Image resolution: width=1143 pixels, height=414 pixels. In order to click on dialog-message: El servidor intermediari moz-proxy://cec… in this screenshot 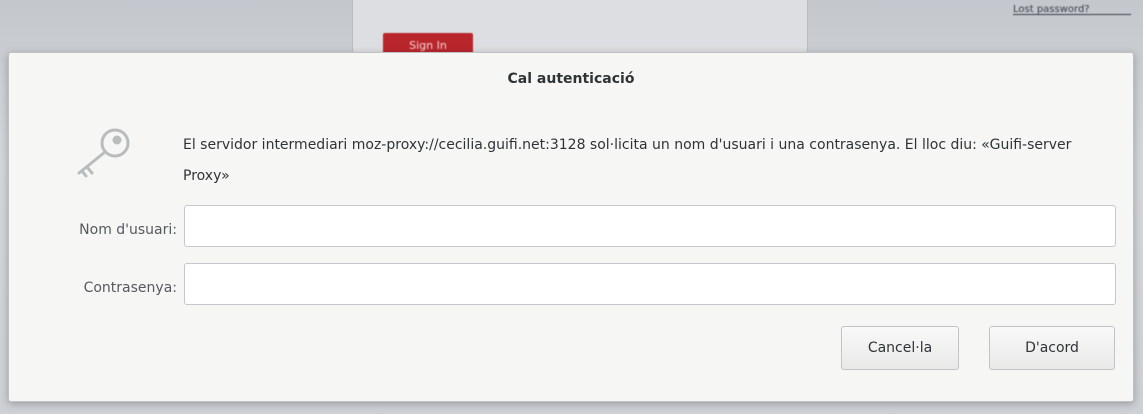, I will do `click(627, 160)`.